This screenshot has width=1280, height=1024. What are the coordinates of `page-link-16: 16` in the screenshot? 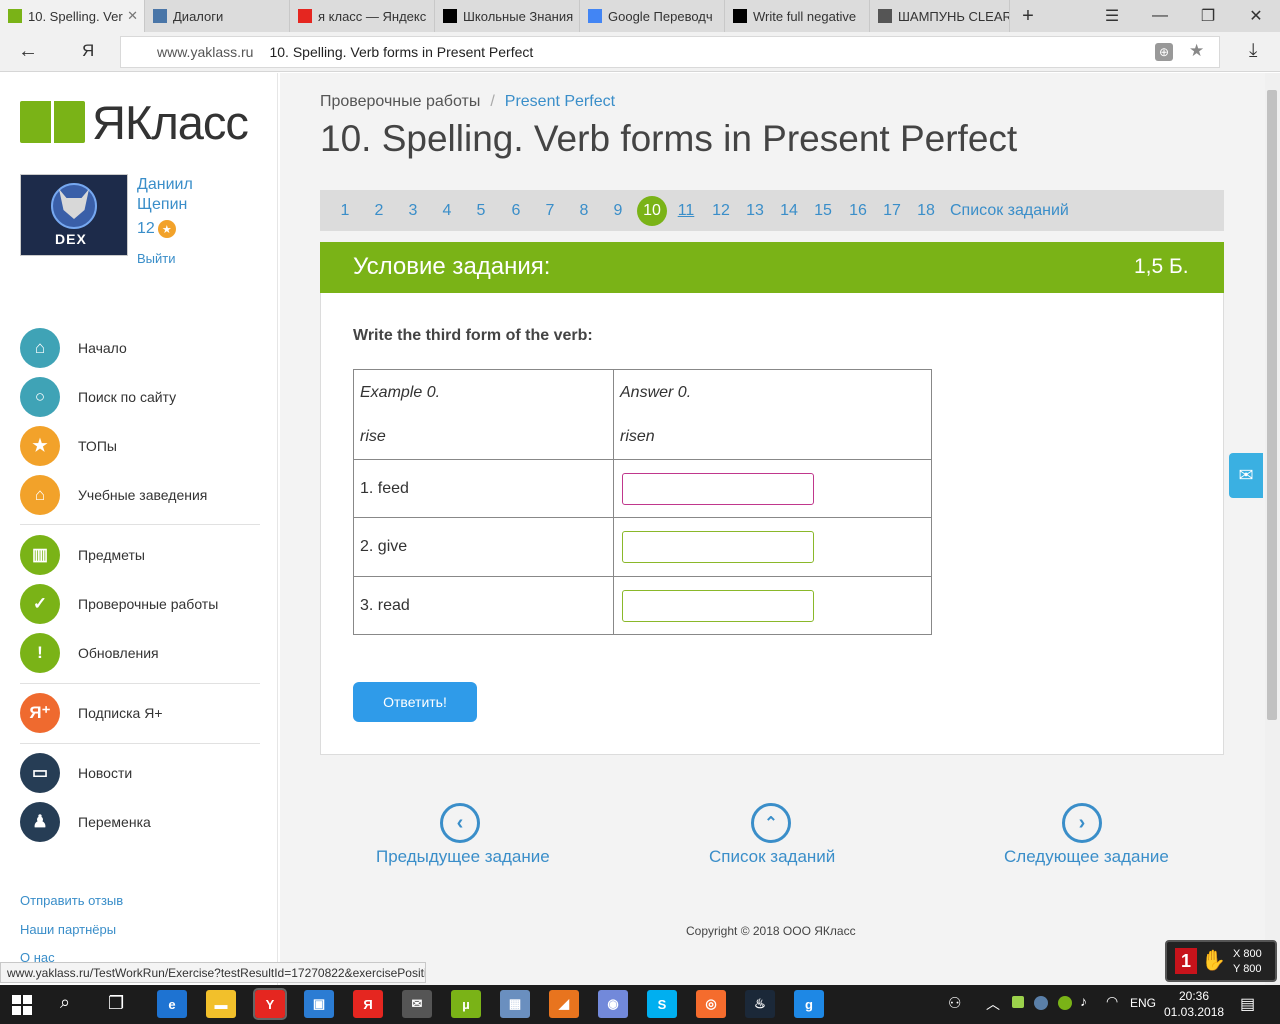 It's located at (858, 211).